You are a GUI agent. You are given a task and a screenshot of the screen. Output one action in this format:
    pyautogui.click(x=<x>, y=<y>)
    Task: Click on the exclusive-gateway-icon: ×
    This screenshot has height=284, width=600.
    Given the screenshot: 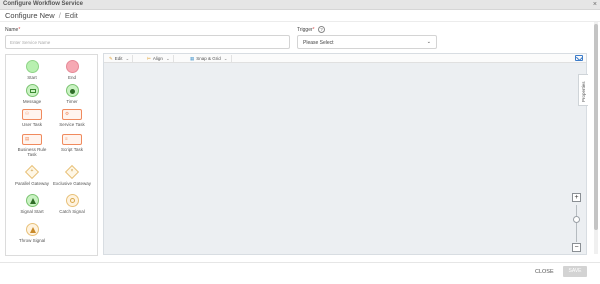 What is the action you would take?
    pyautogui.click(x=72, y=172)
    